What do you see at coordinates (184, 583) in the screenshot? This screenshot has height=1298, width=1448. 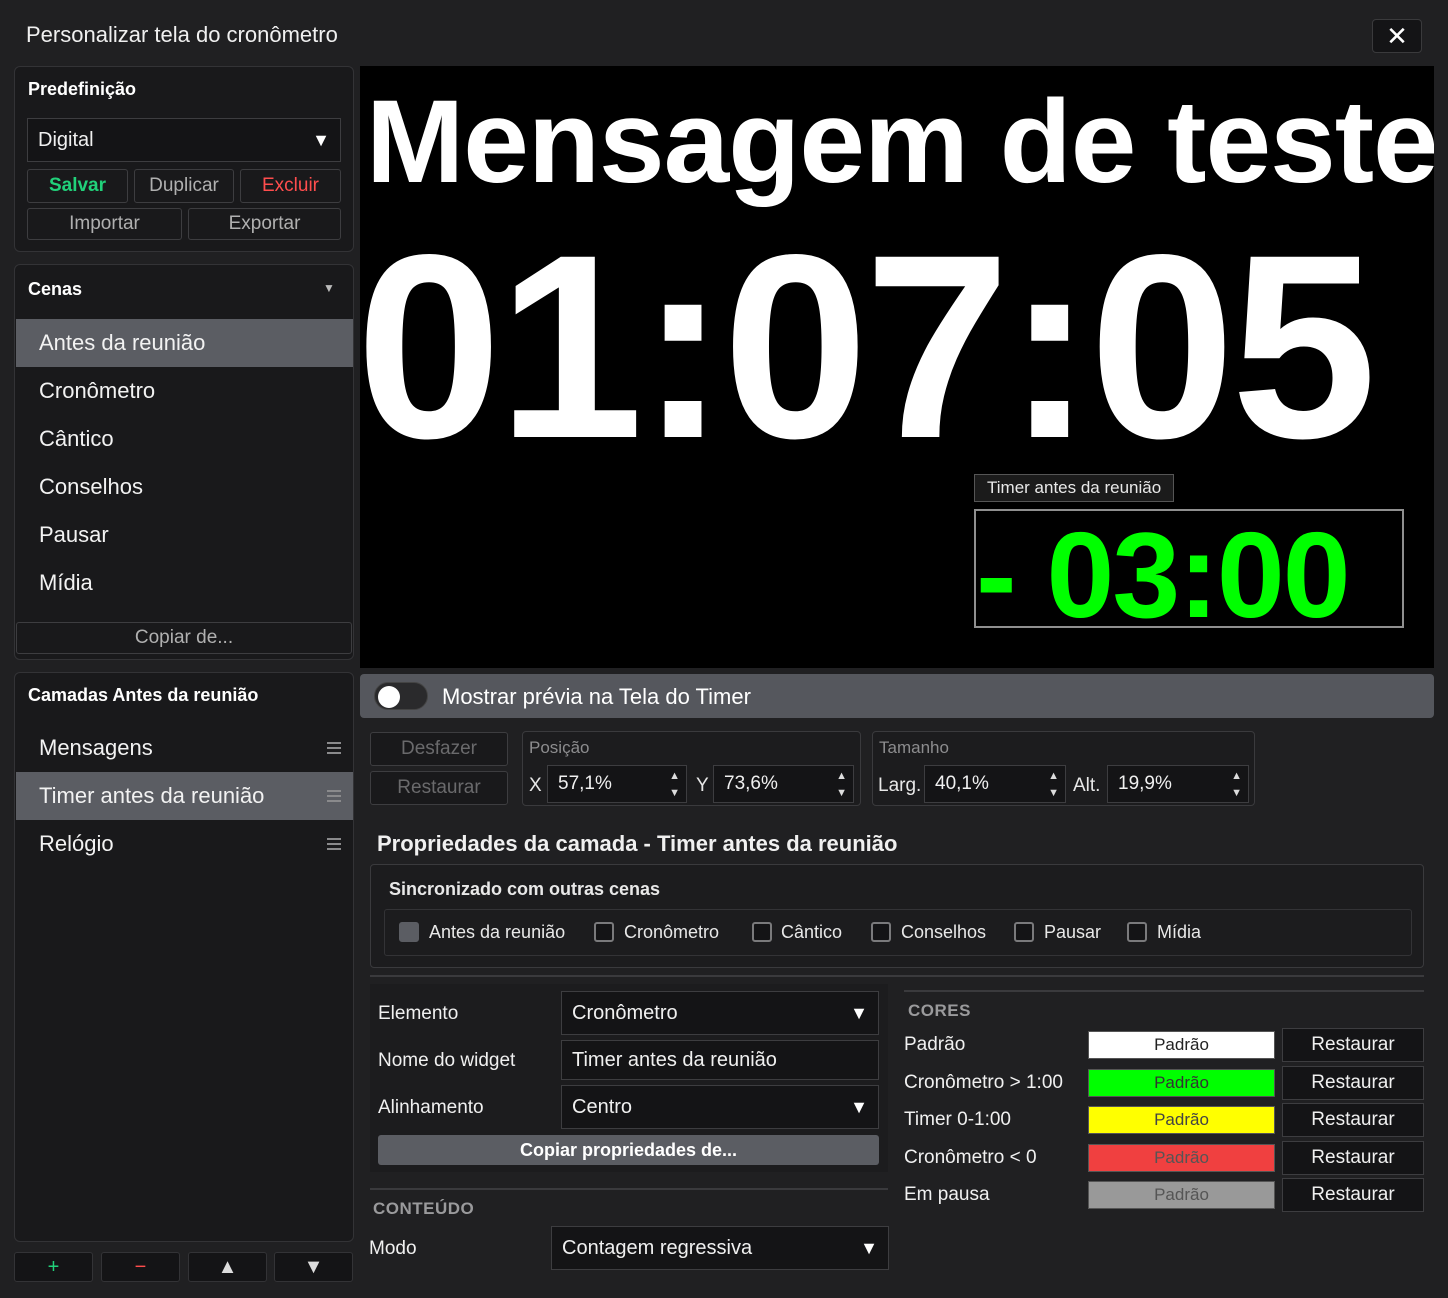 I see `scene-item: Mídia` at bounding box center [184, 583].